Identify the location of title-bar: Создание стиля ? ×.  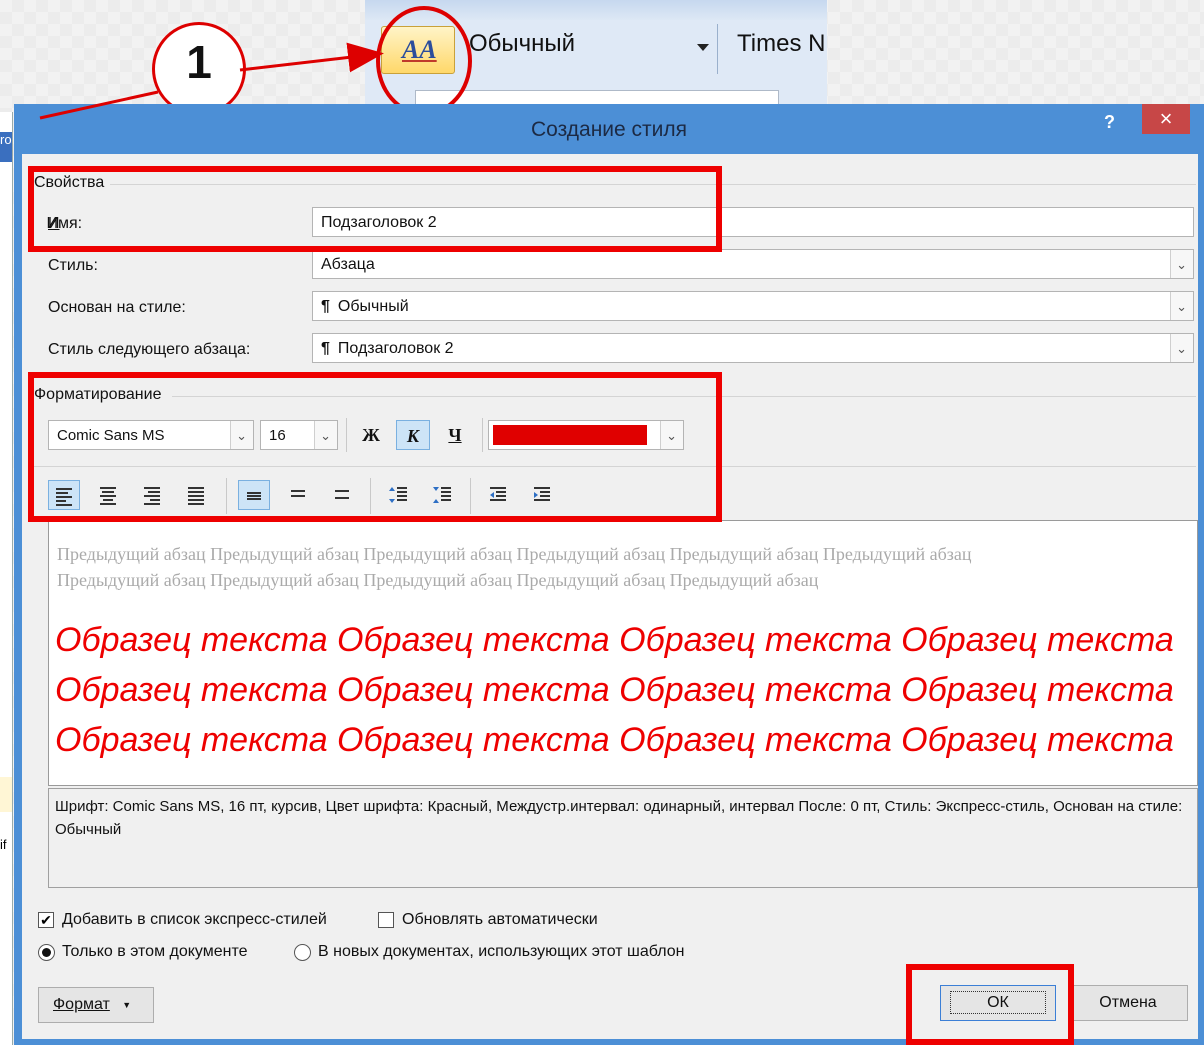
(609, 129).